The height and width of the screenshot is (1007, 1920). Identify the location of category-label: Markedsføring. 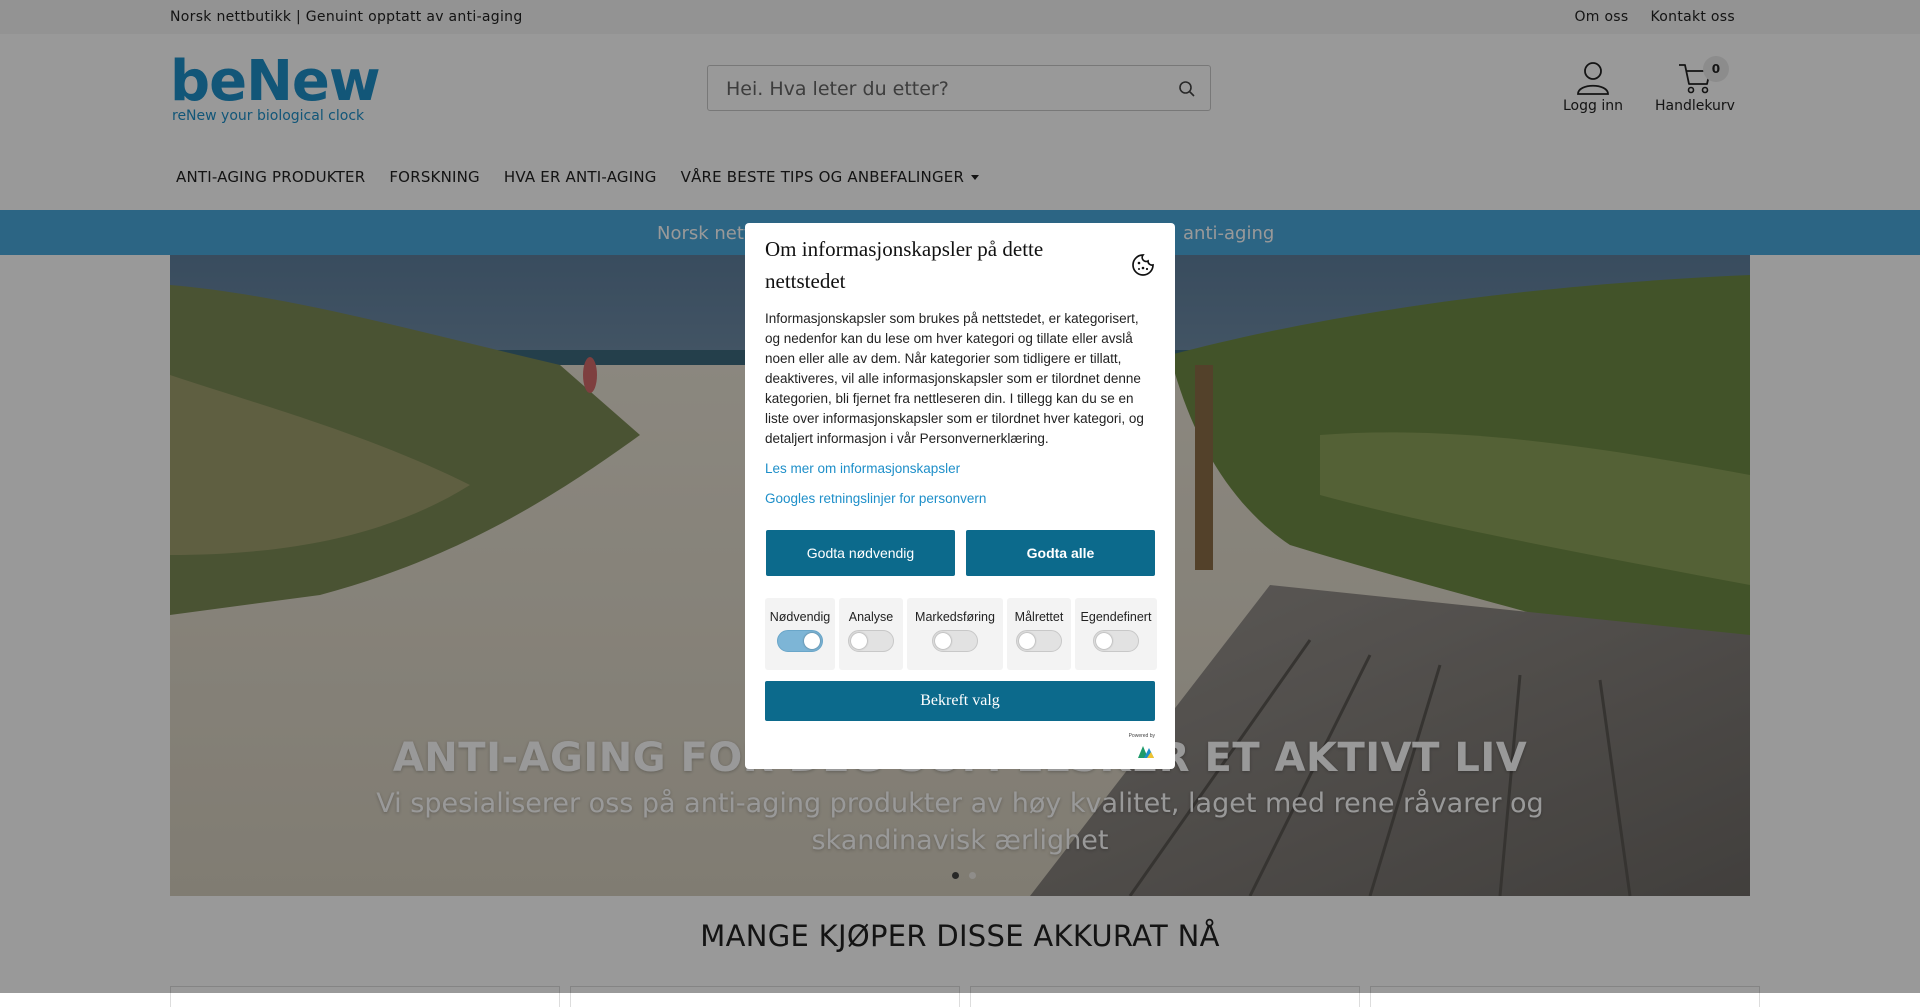
(955, 617).